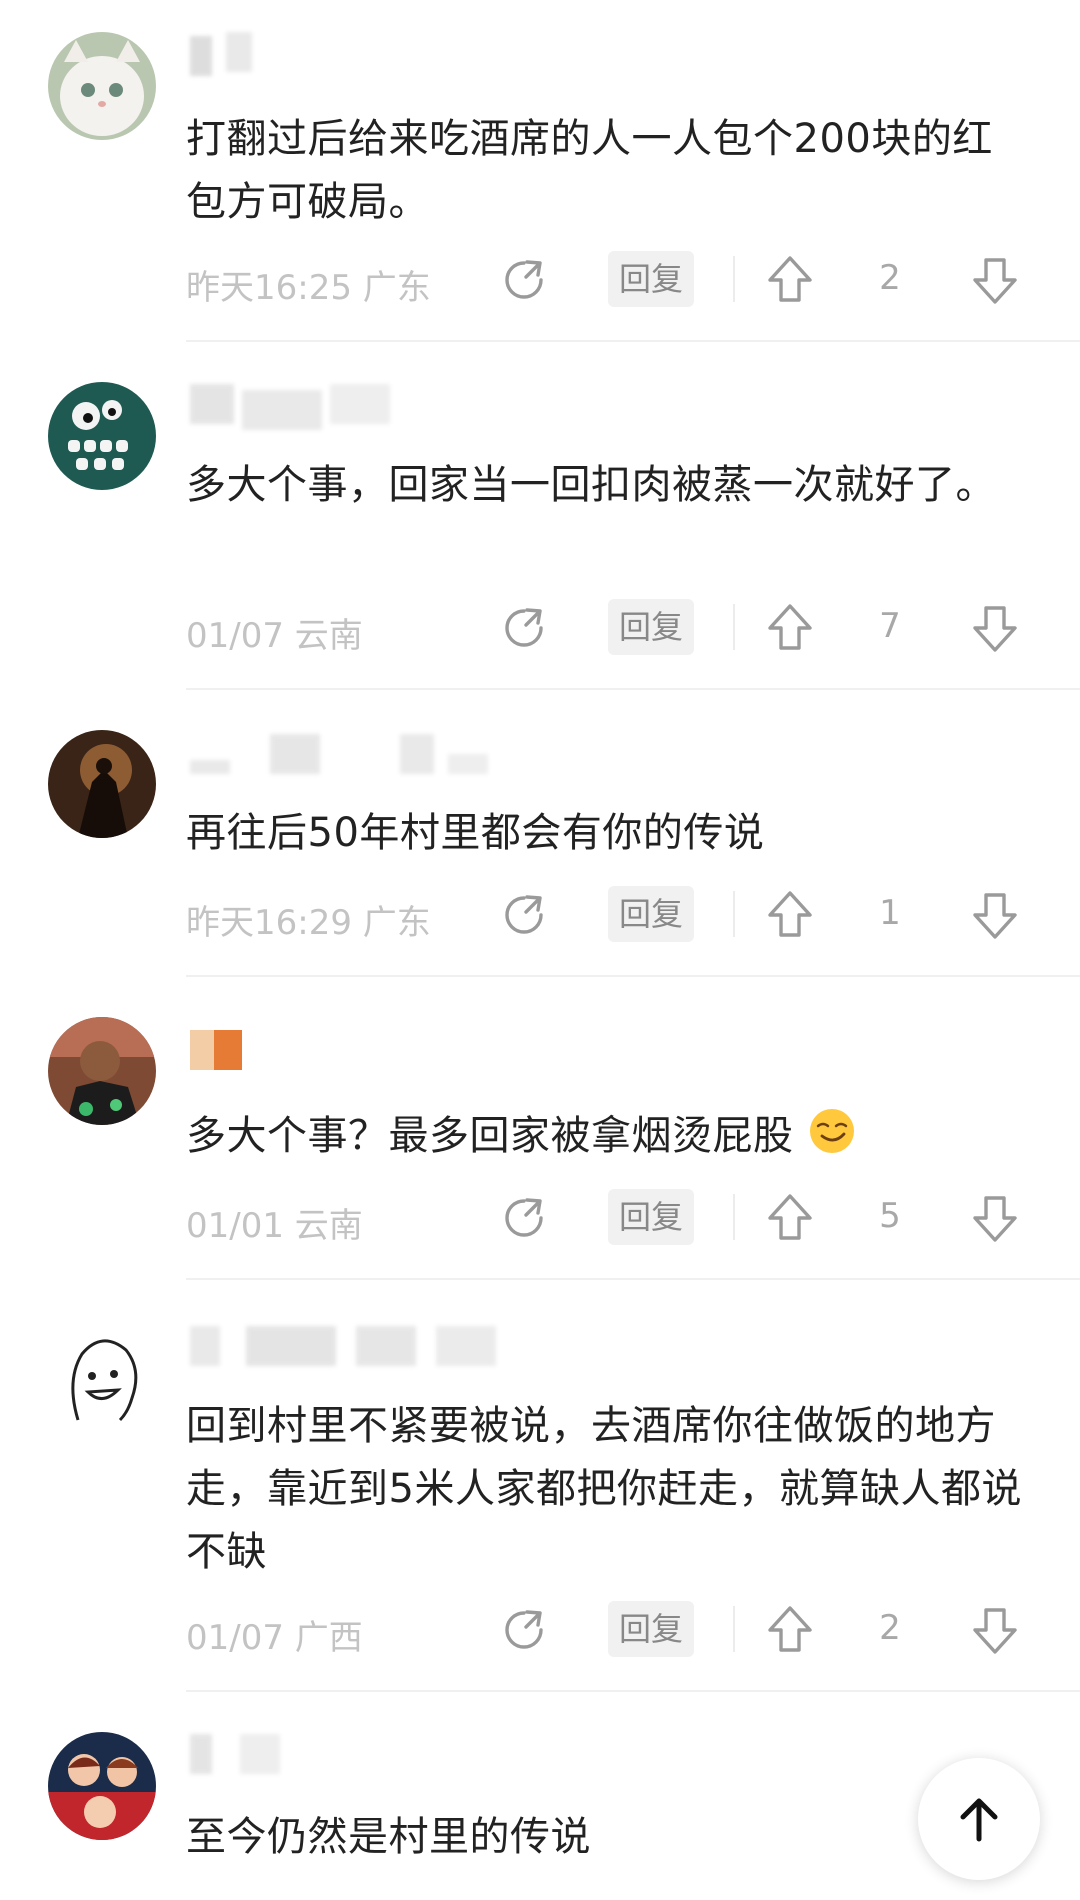 The image size is (1080, 1900). Describe the element at coordinates (490, 1136) in the screenshot. I see `comment-text-content: 多大个事？最多回家被拿烟烫屁股` at that location.